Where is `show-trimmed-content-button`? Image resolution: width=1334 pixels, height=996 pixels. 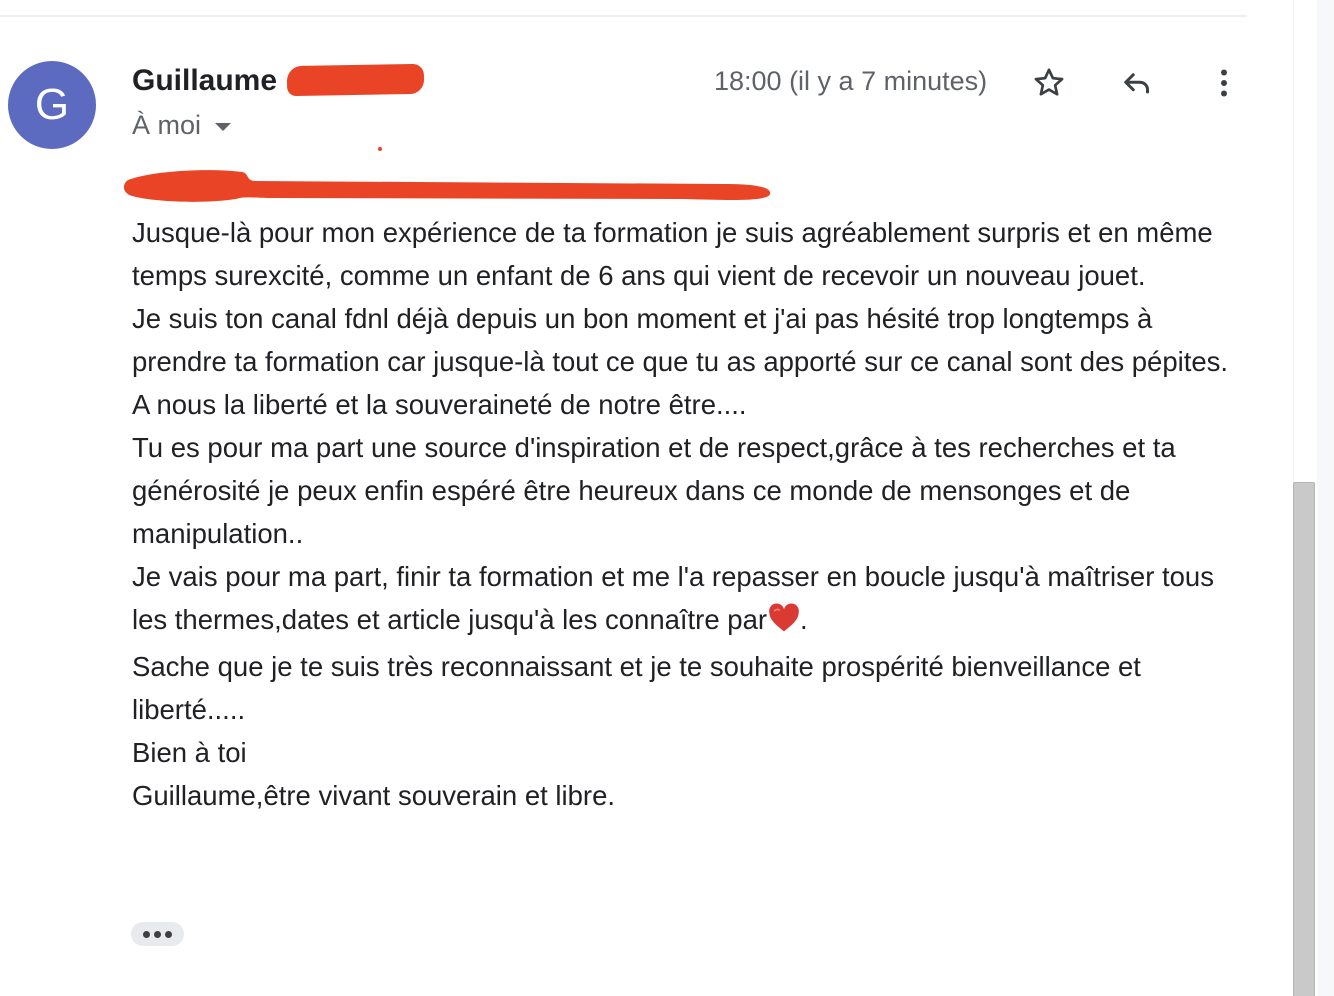
show-trimmed-content-button is located at coordinates (157, 934).